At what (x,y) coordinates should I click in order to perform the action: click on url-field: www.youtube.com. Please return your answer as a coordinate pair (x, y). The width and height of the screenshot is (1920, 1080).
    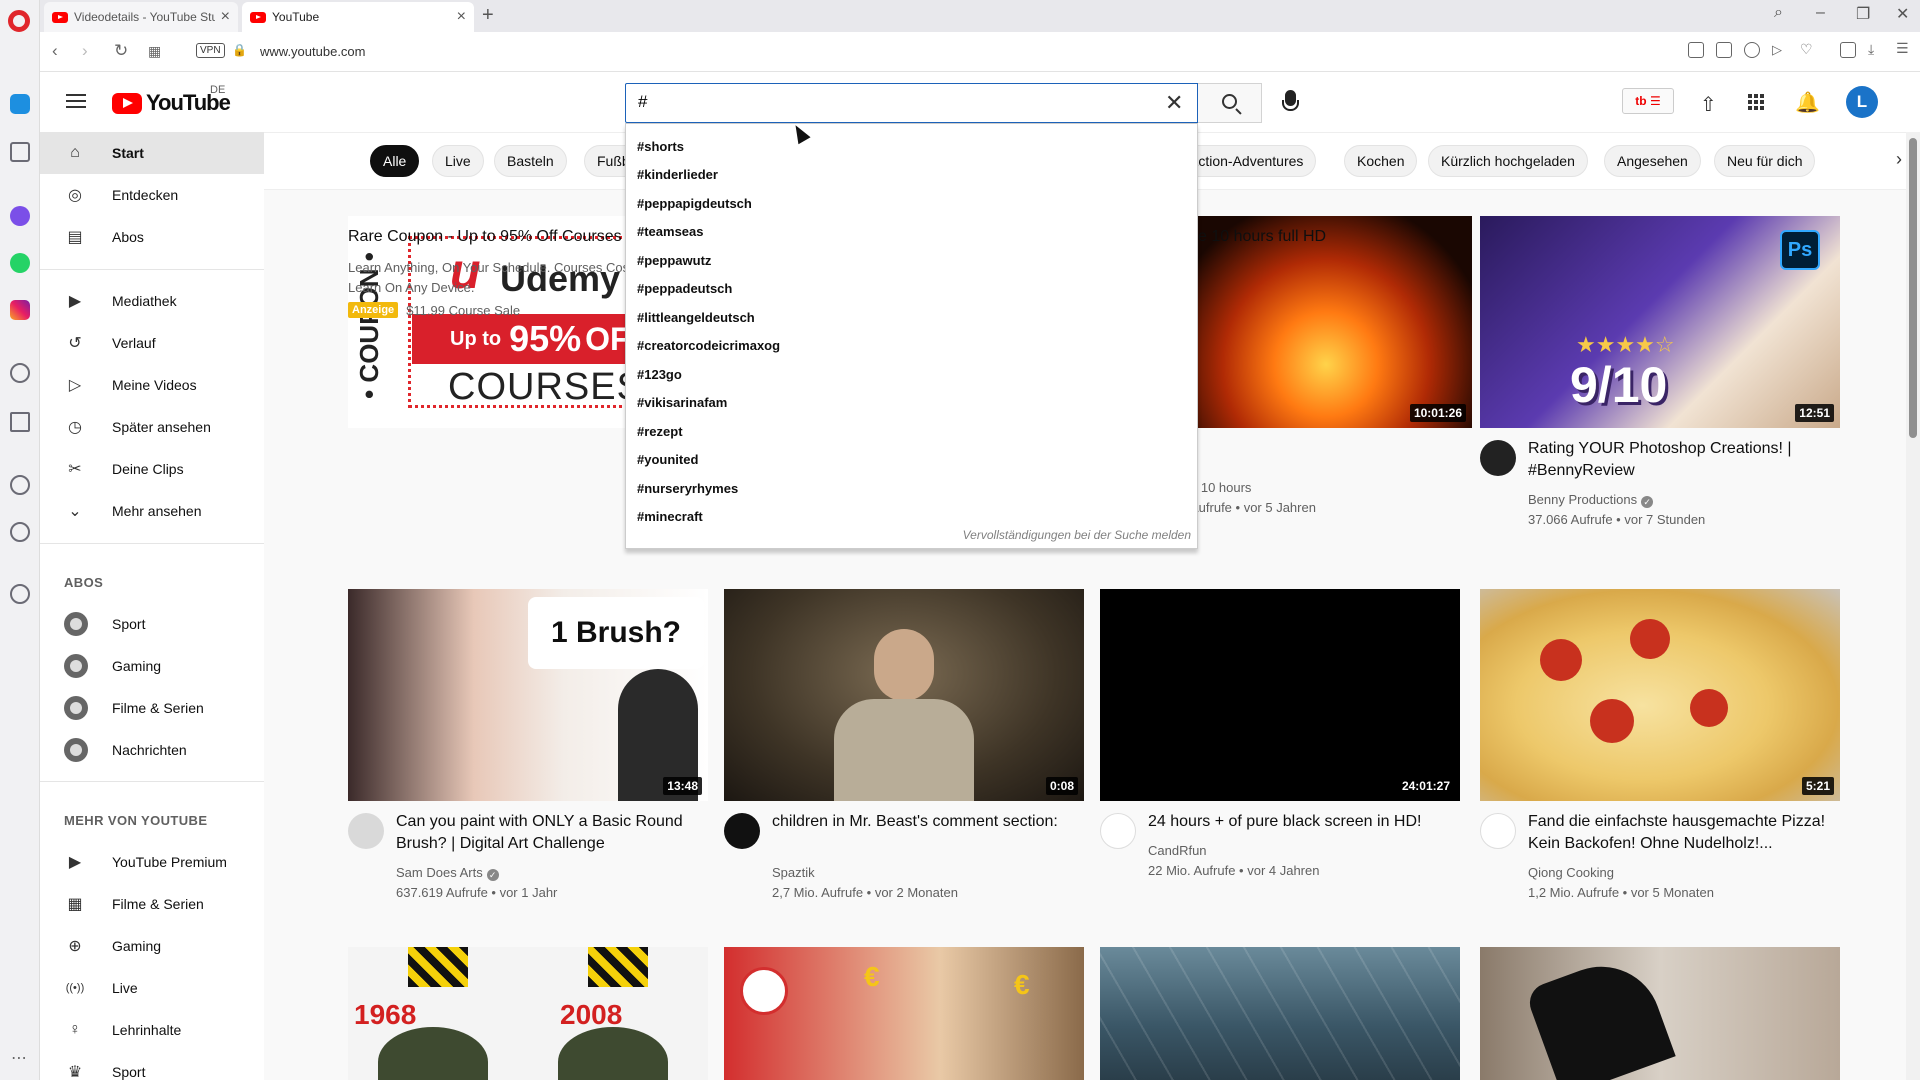
    Looking at the image, I should click on (313, 51).